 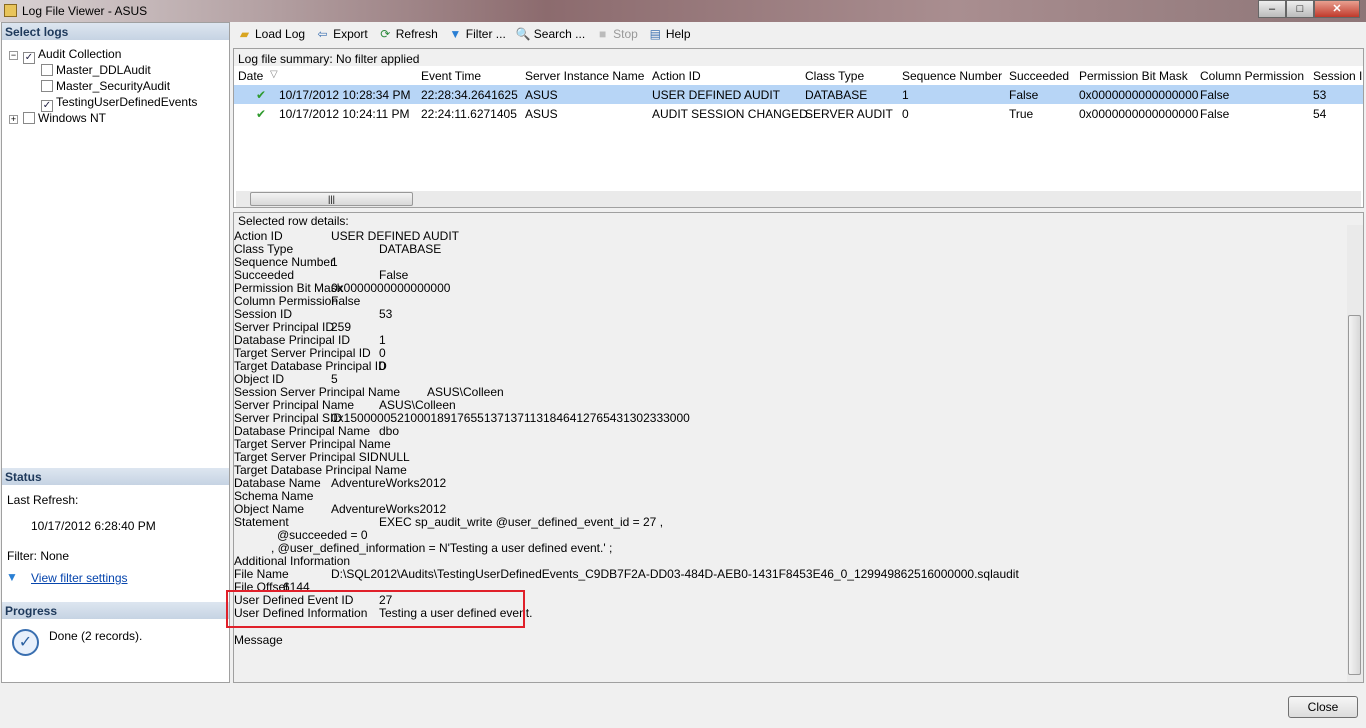 I want to click on window-title: Log File Viewer - ASUS, so click(x=85, y=11).